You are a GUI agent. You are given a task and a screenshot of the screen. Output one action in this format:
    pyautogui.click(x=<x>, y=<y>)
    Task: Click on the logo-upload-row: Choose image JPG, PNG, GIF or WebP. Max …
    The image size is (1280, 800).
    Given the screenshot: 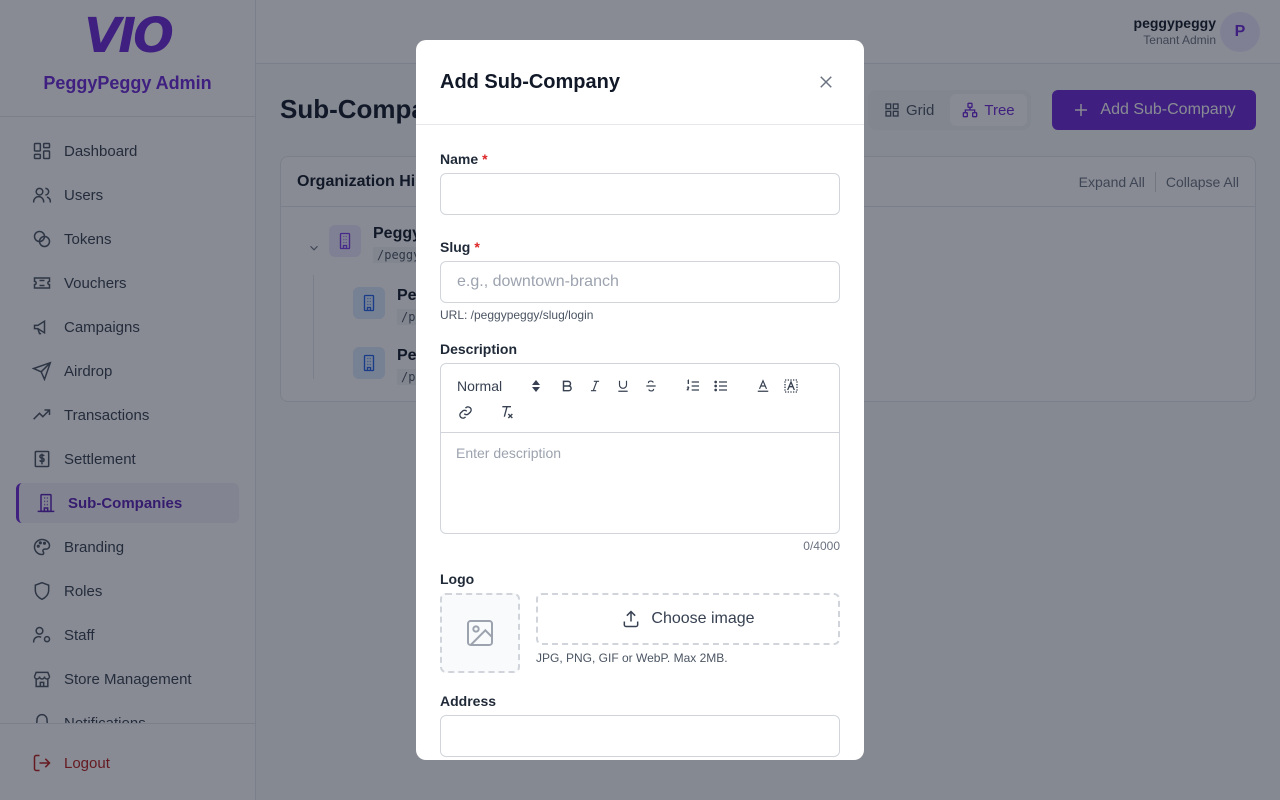 What is the action you would take?
    pyautogui.click(x=640, y=633)
    